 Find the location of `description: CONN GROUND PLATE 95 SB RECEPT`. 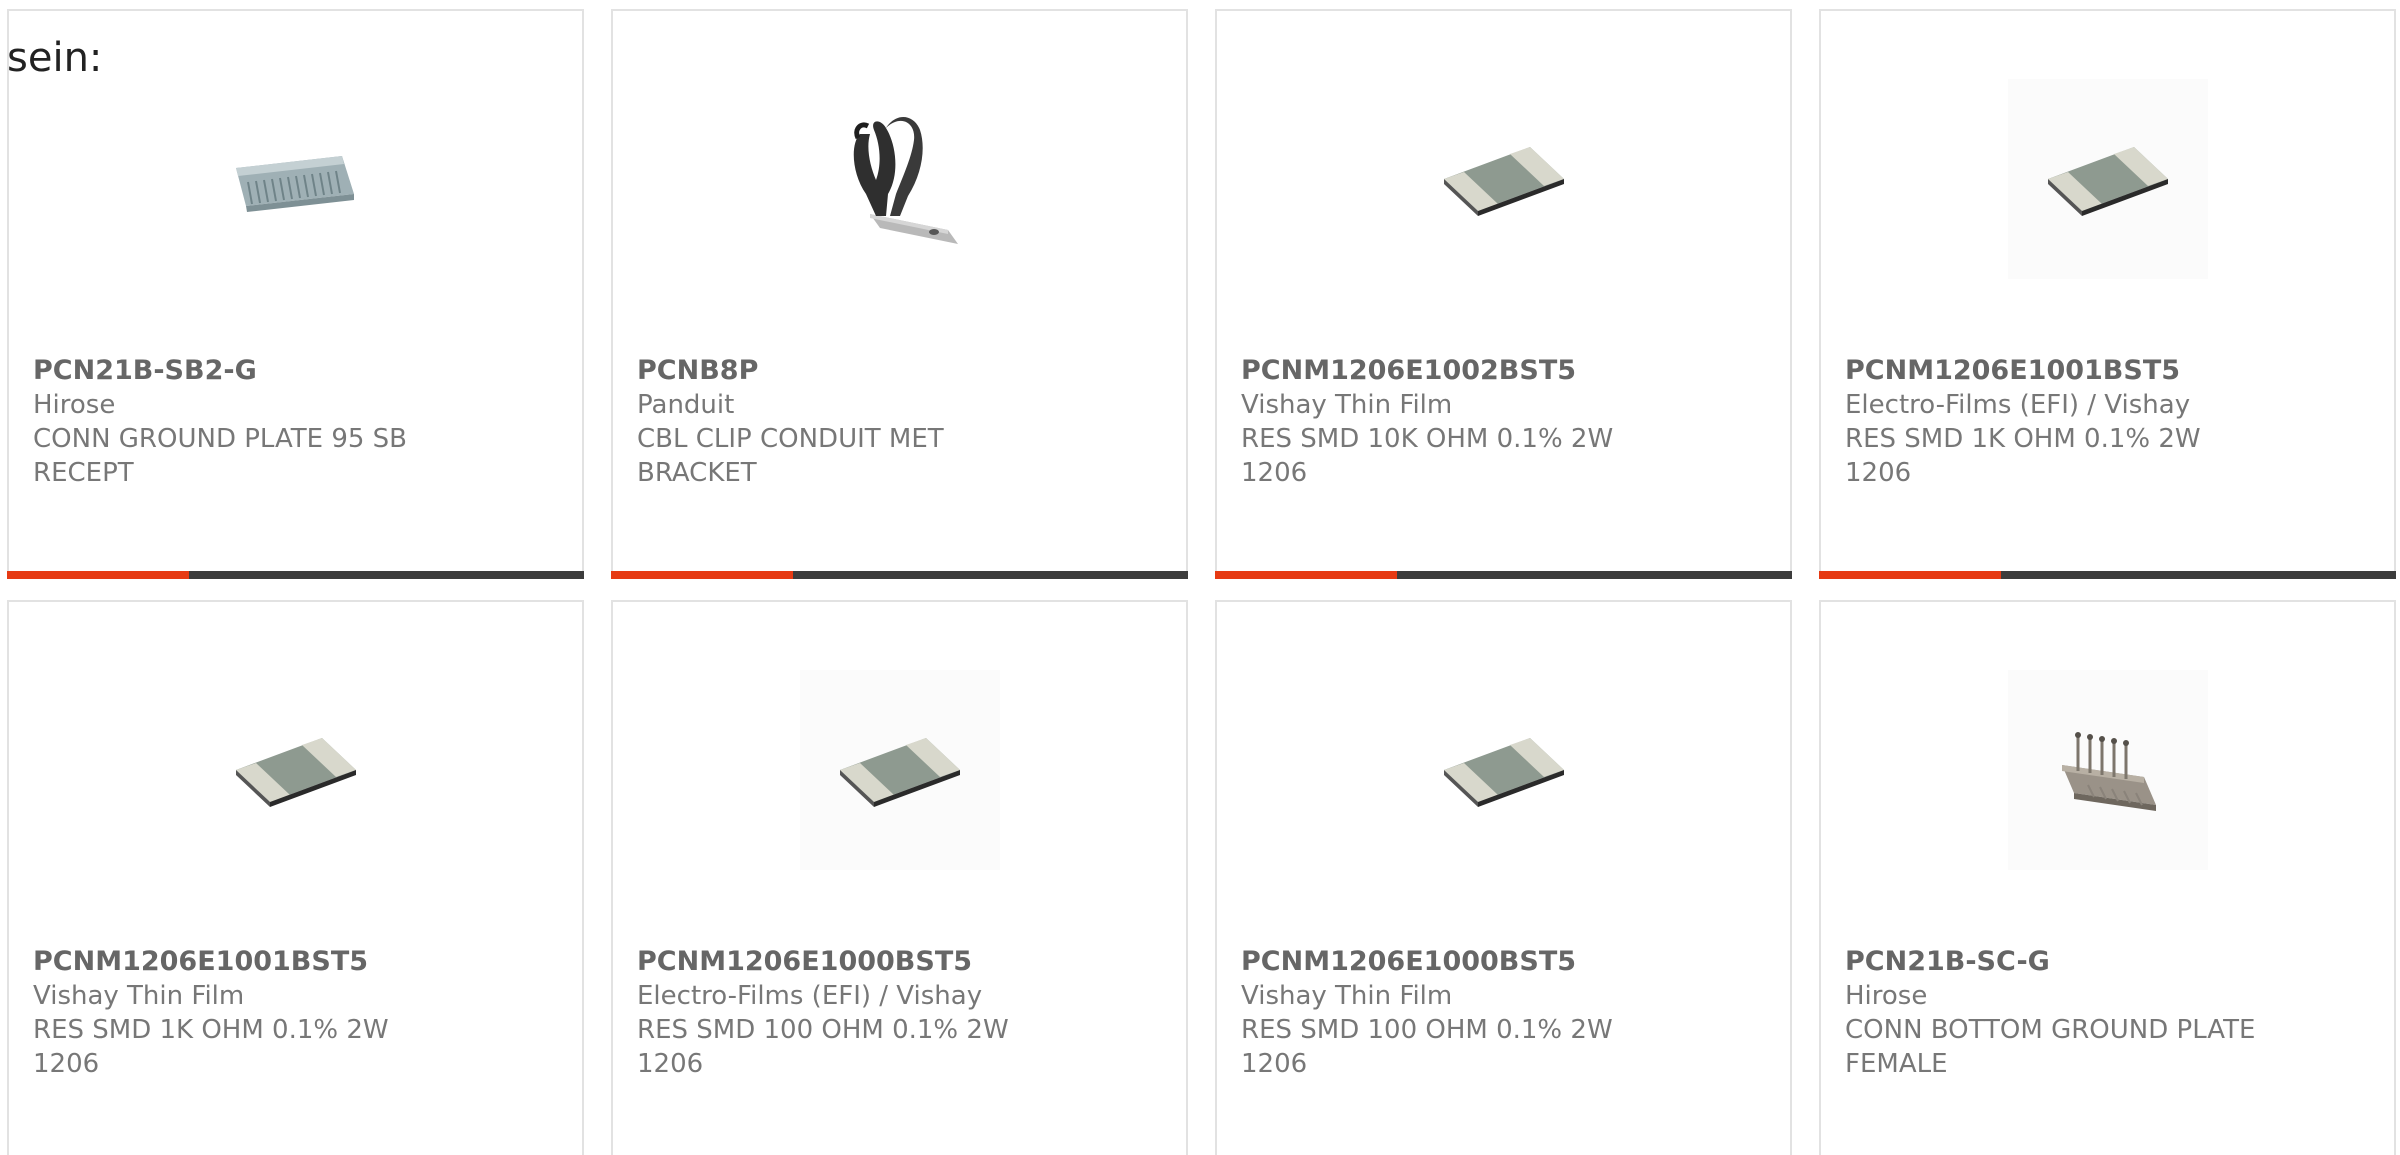

description: CONN GROUND PLATE 95 SB RECEPT is located at coordinates (220, 456).